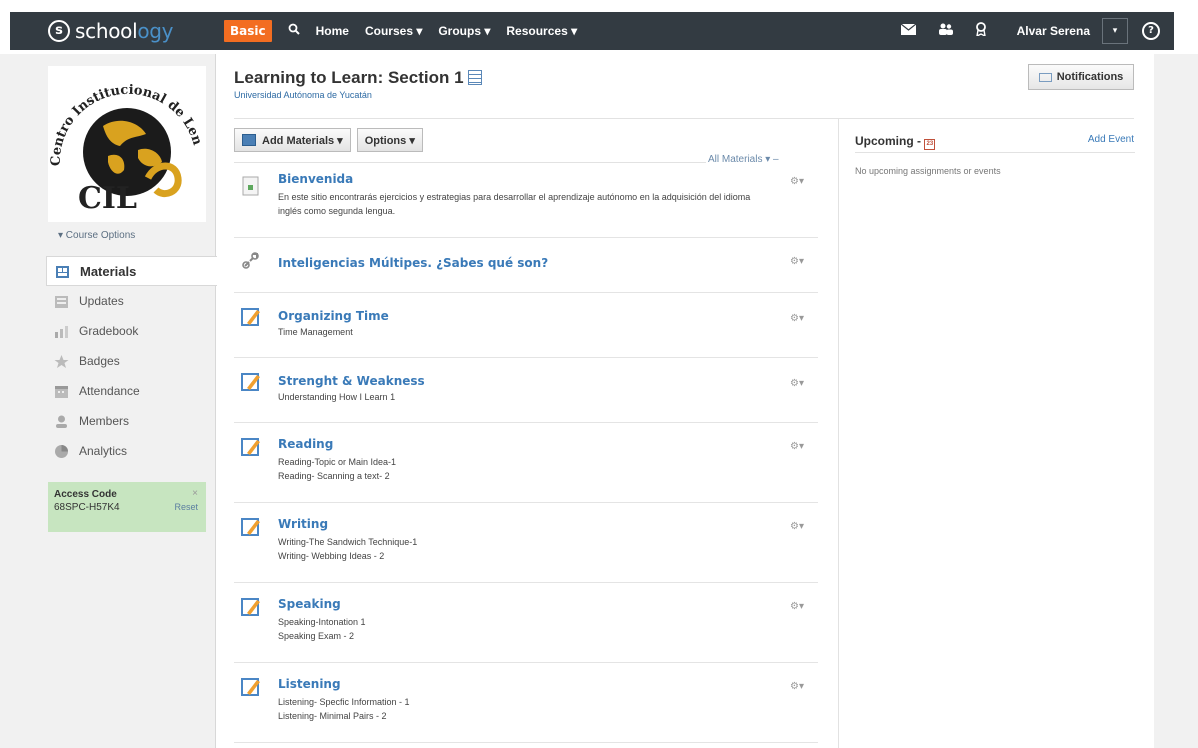  I want to click on material-title: Organizing Time, so click(333, 316).